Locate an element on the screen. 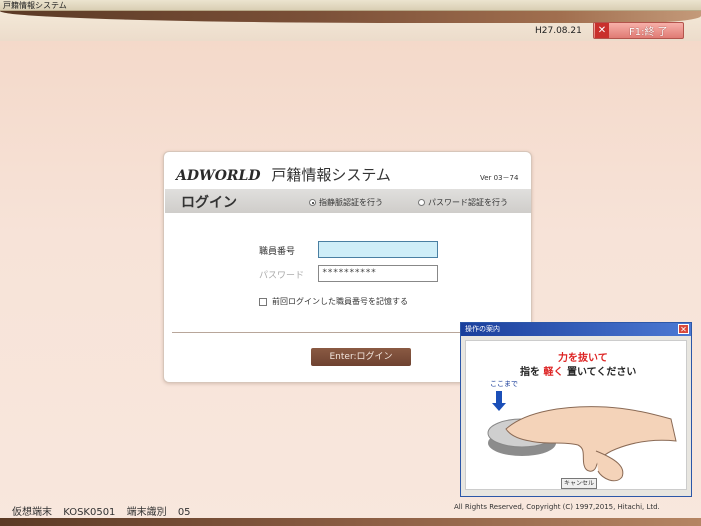 The width and height of the screenshot is (701, 526). close-icon: ✕ is located at coordinates (602, 30).